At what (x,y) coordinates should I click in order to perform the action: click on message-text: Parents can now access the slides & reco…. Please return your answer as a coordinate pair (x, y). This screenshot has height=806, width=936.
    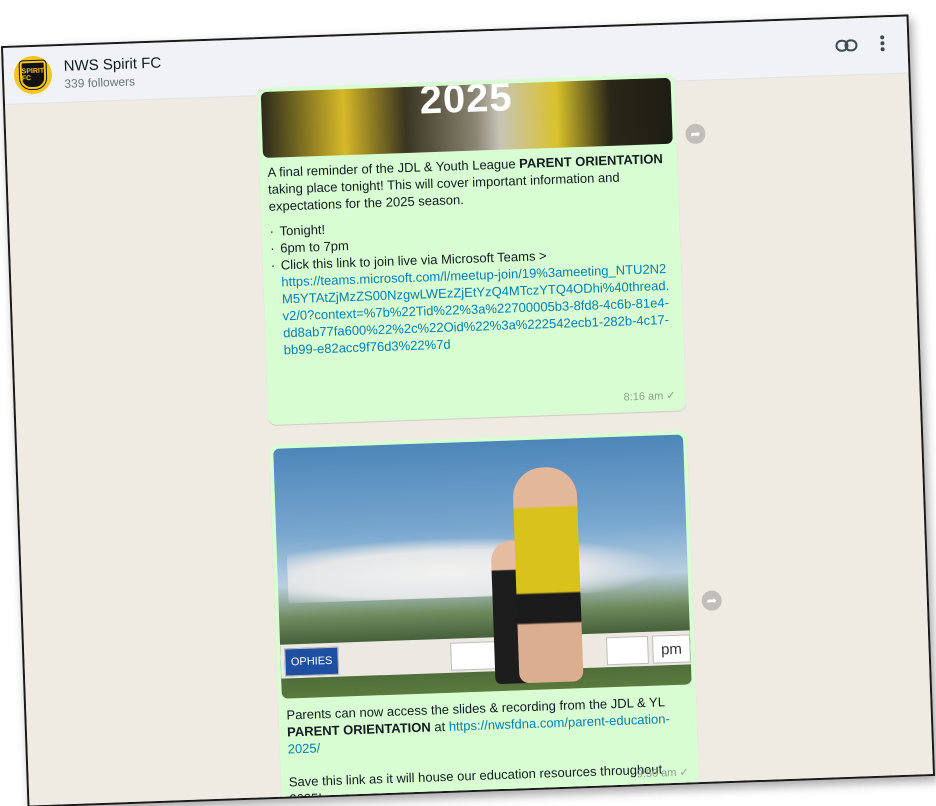
    Looking at the image, I should click on (487, 749).